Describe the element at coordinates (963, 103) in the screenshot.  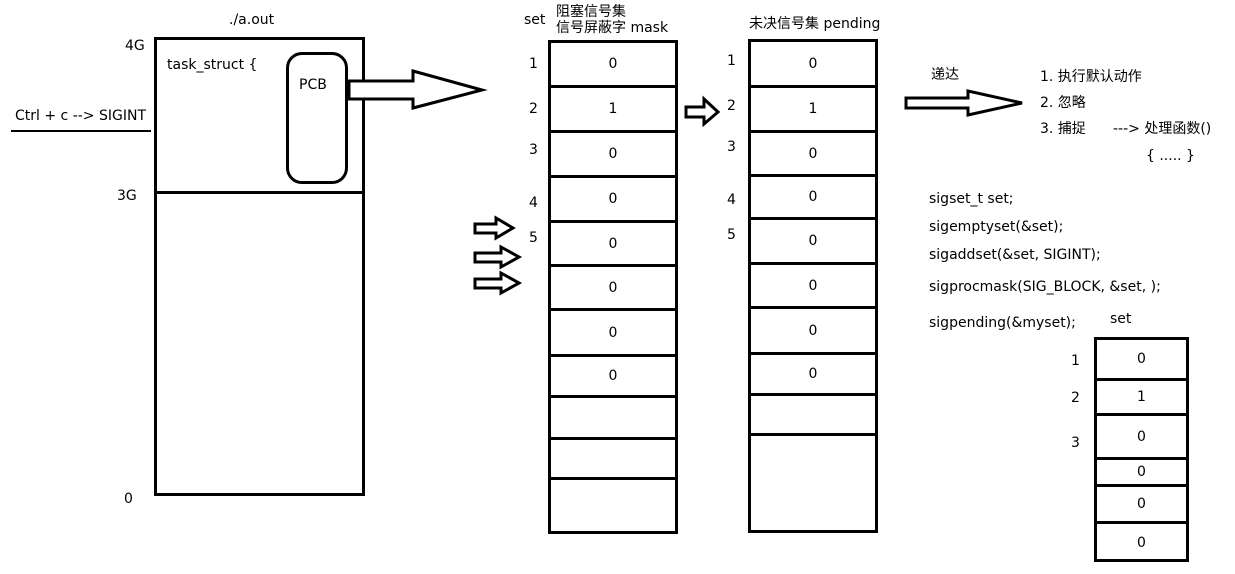
I see `pending-to-delivery-arrow` at that location.